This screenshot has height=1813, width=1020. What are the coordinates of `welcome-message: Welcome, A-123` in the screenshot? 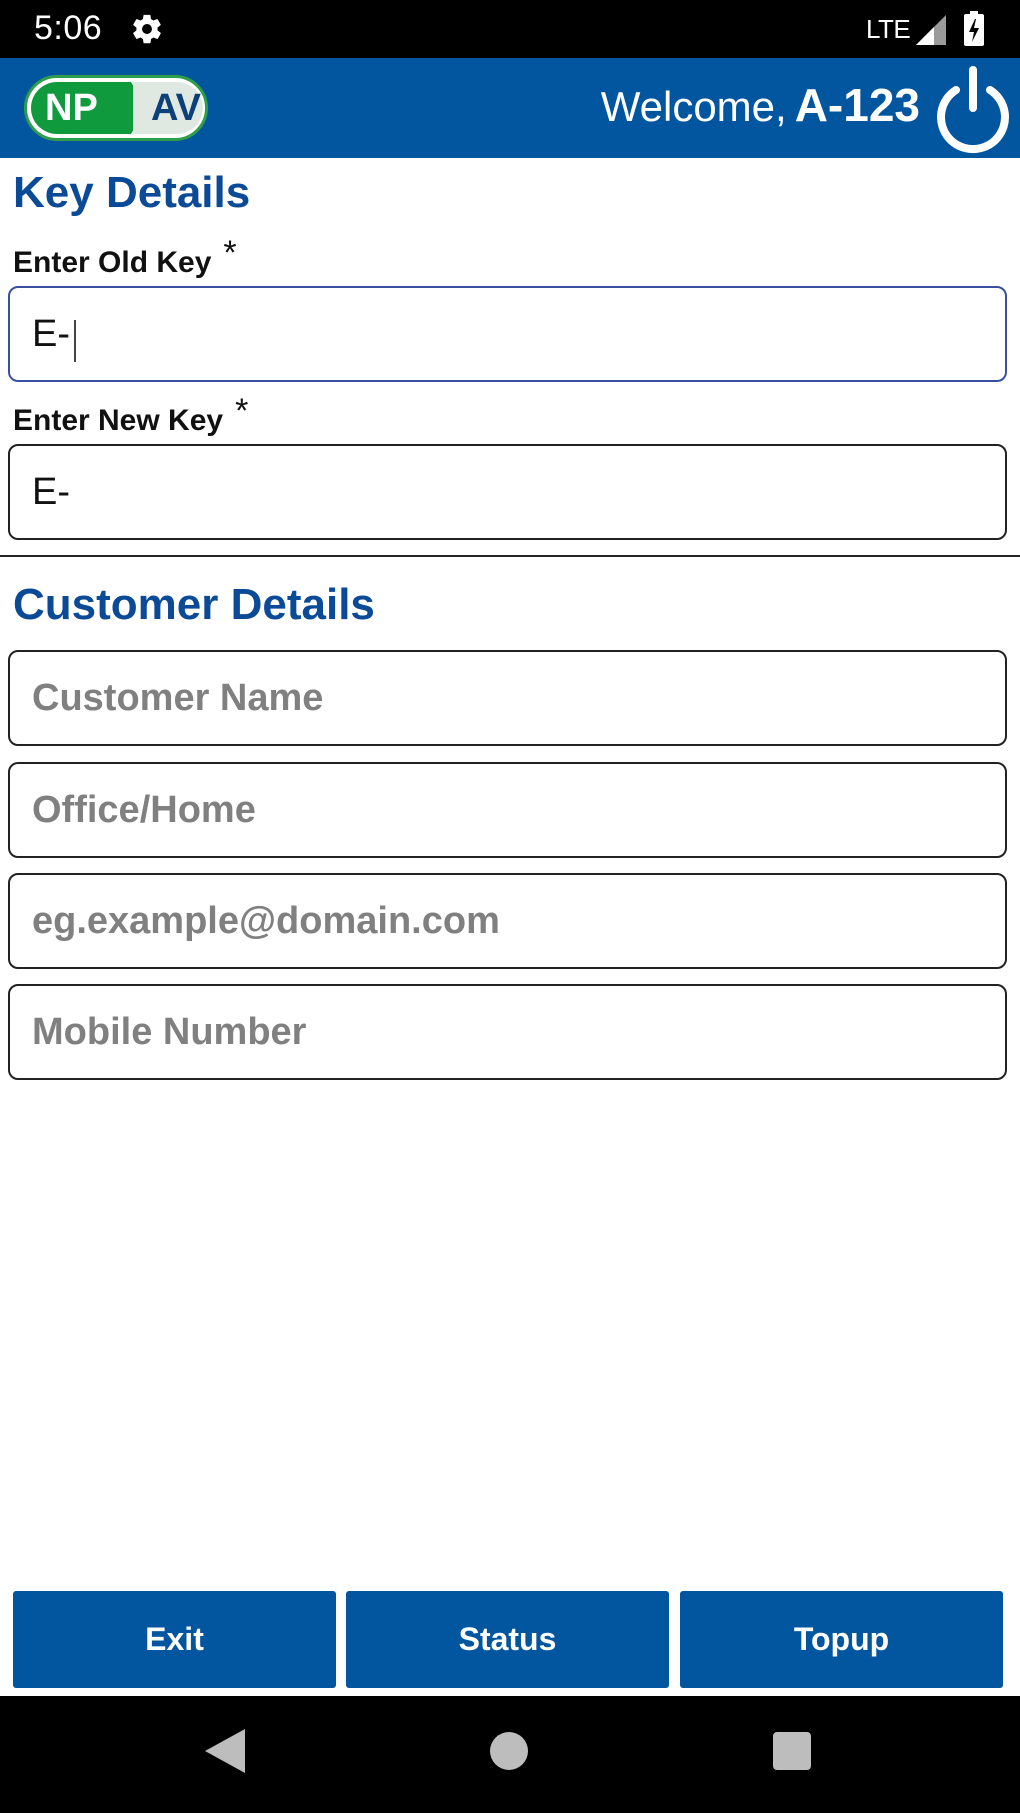 It's located at (760, 105).